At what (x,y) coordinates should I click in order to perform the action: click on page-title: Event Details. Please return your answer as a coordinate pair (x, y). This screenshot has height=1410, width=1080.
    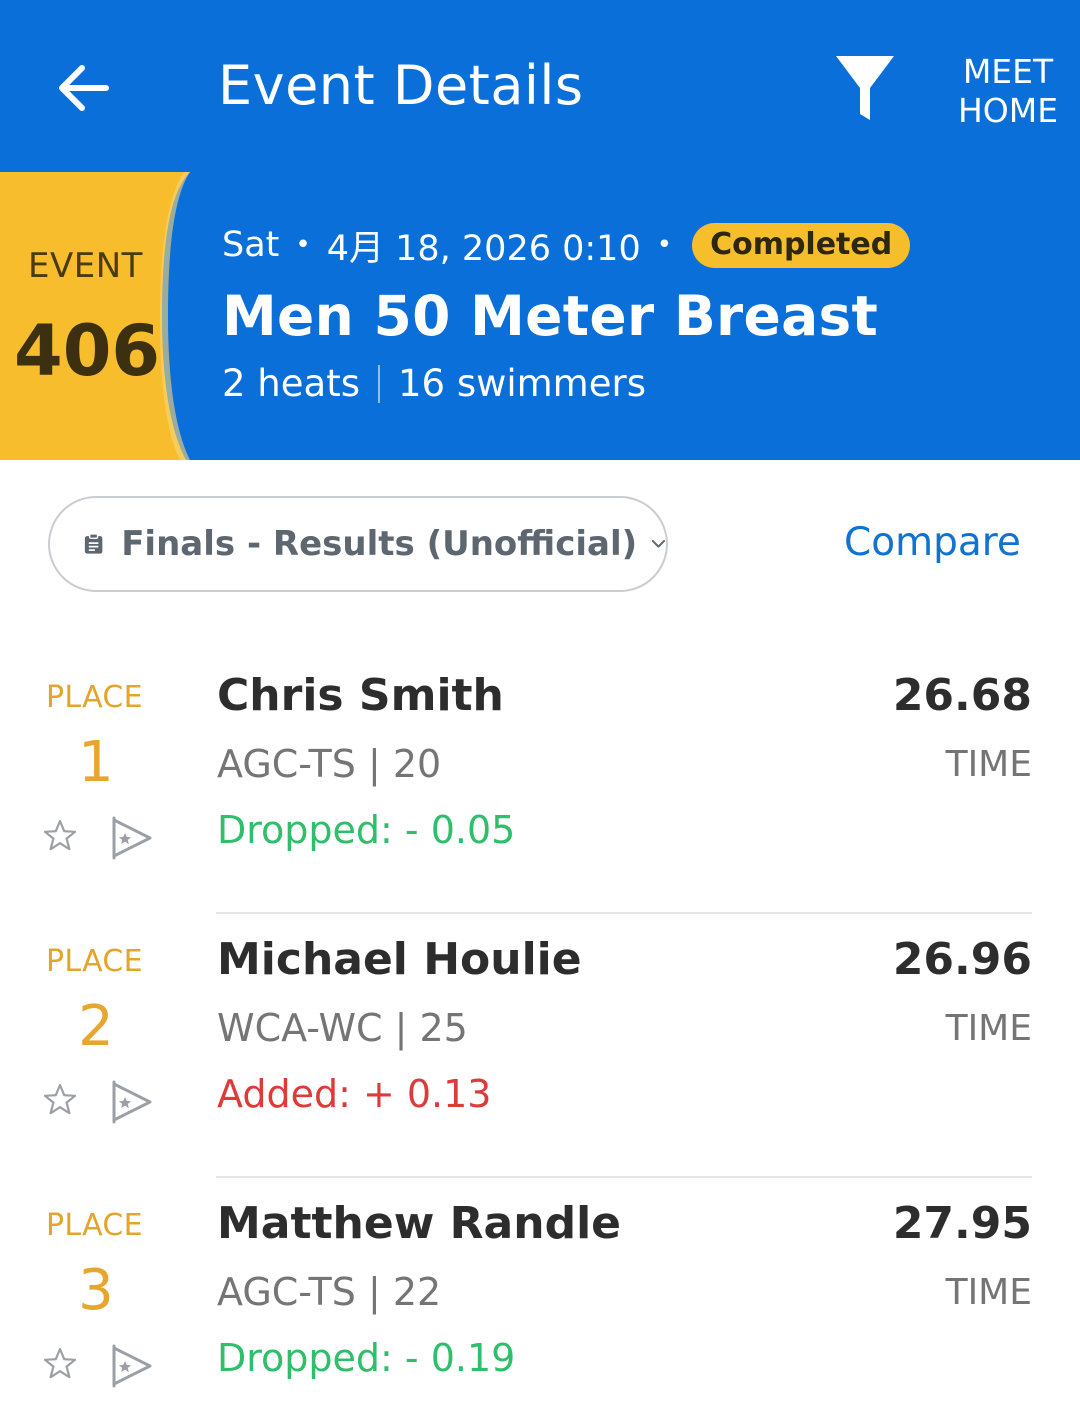
    Looking at the image, I should click on (401, 85).